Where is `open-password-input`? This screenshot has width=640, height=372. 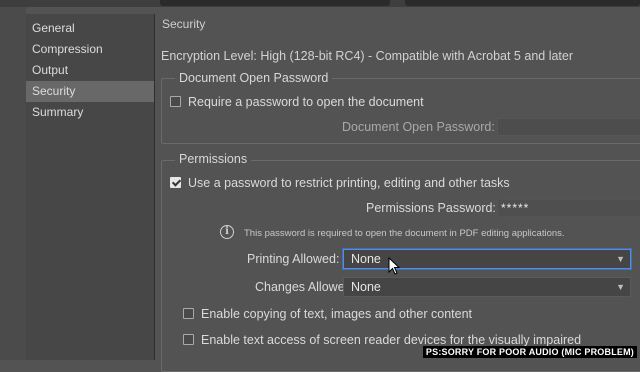 open-password-input is located at coordinates (568, 127).